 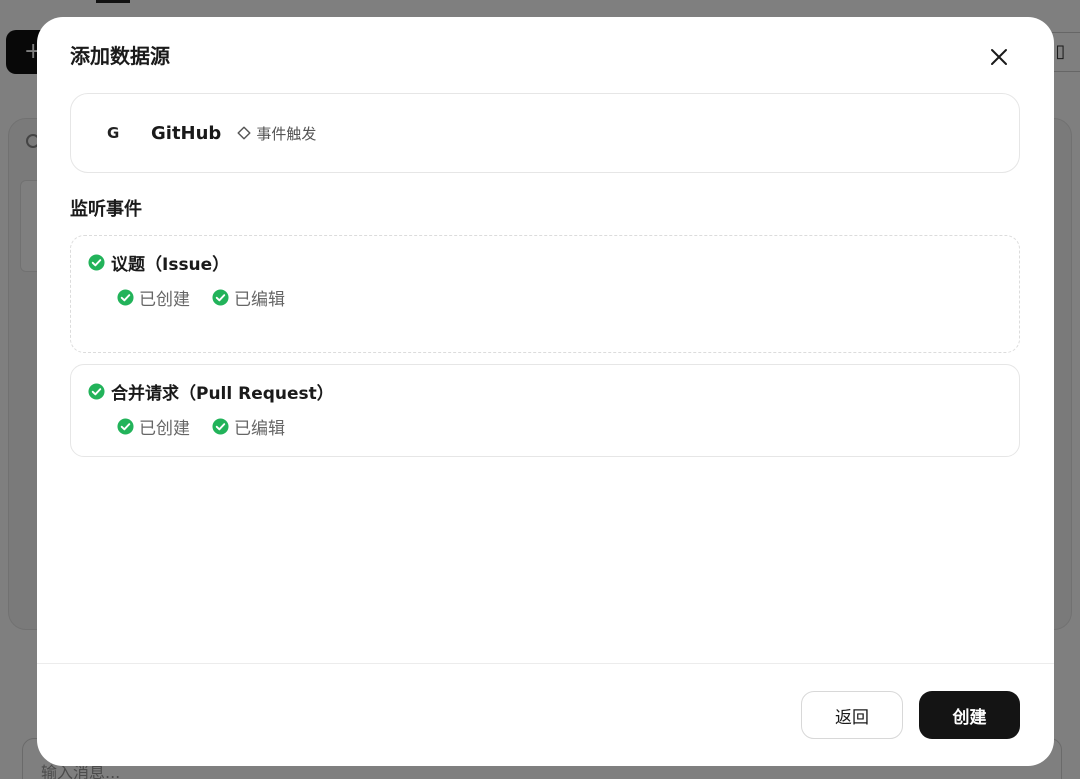 What do you see at coordinates (244, 133) in the screenshot?
I see `diamond-outline-icon` at bounding box center [244, 133].